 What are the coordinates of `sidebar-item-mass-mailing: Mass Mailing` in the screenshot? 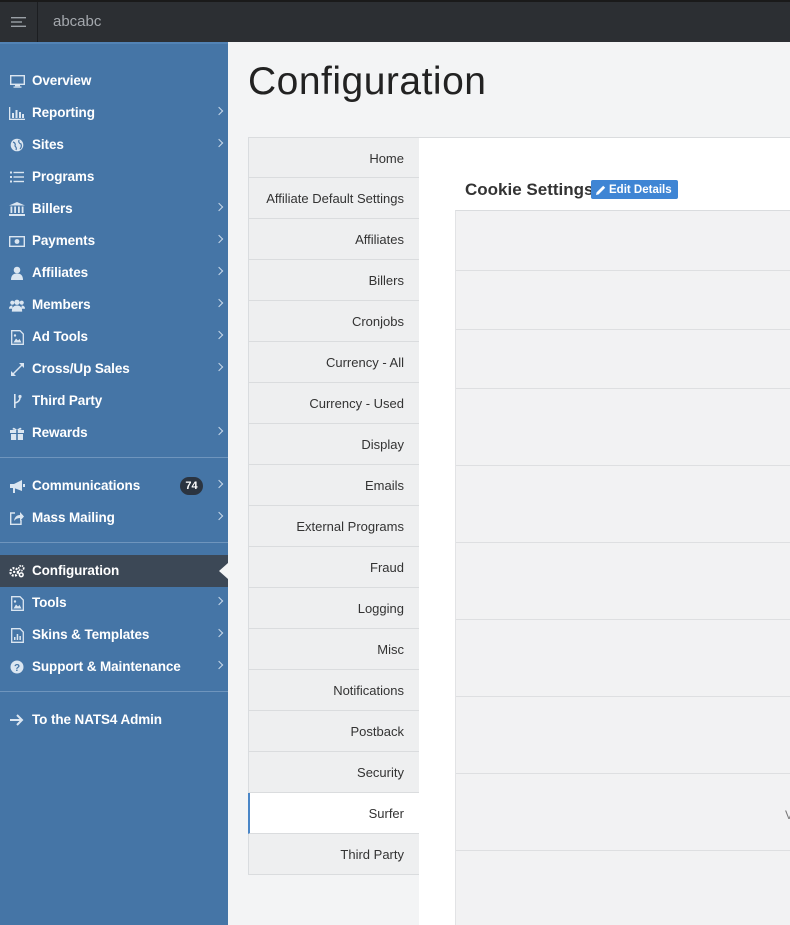 It's located at (114, 518).